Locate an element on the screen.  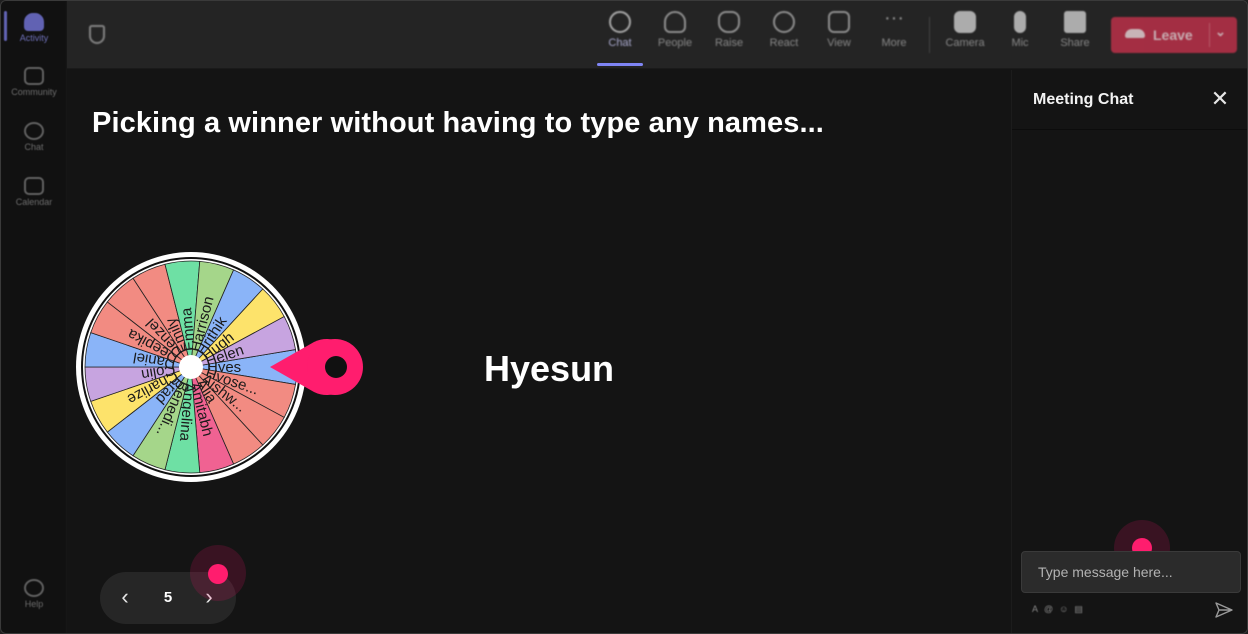
toolbar-react-button: React is located at coordinates (784, 30).